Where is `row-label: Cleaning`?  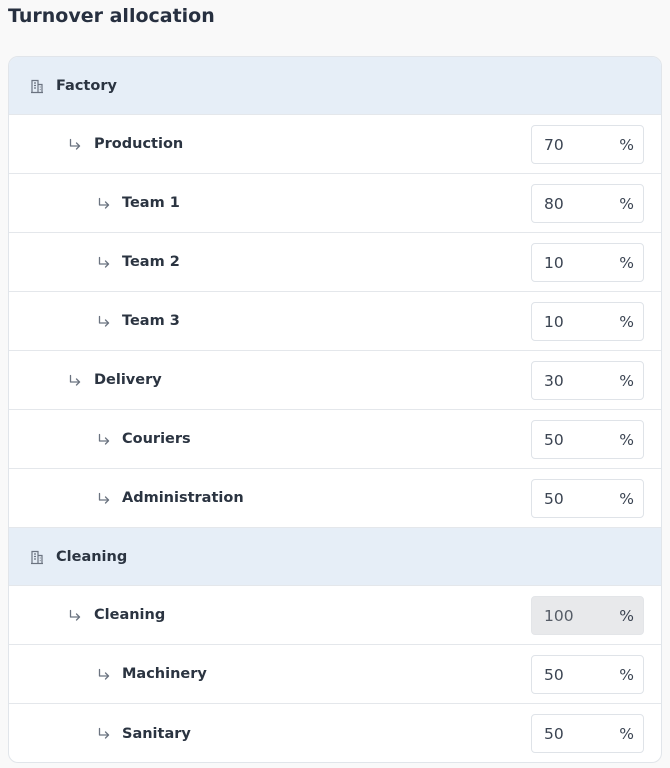 row-label: Cleaning is located at coordinates (130, 615).